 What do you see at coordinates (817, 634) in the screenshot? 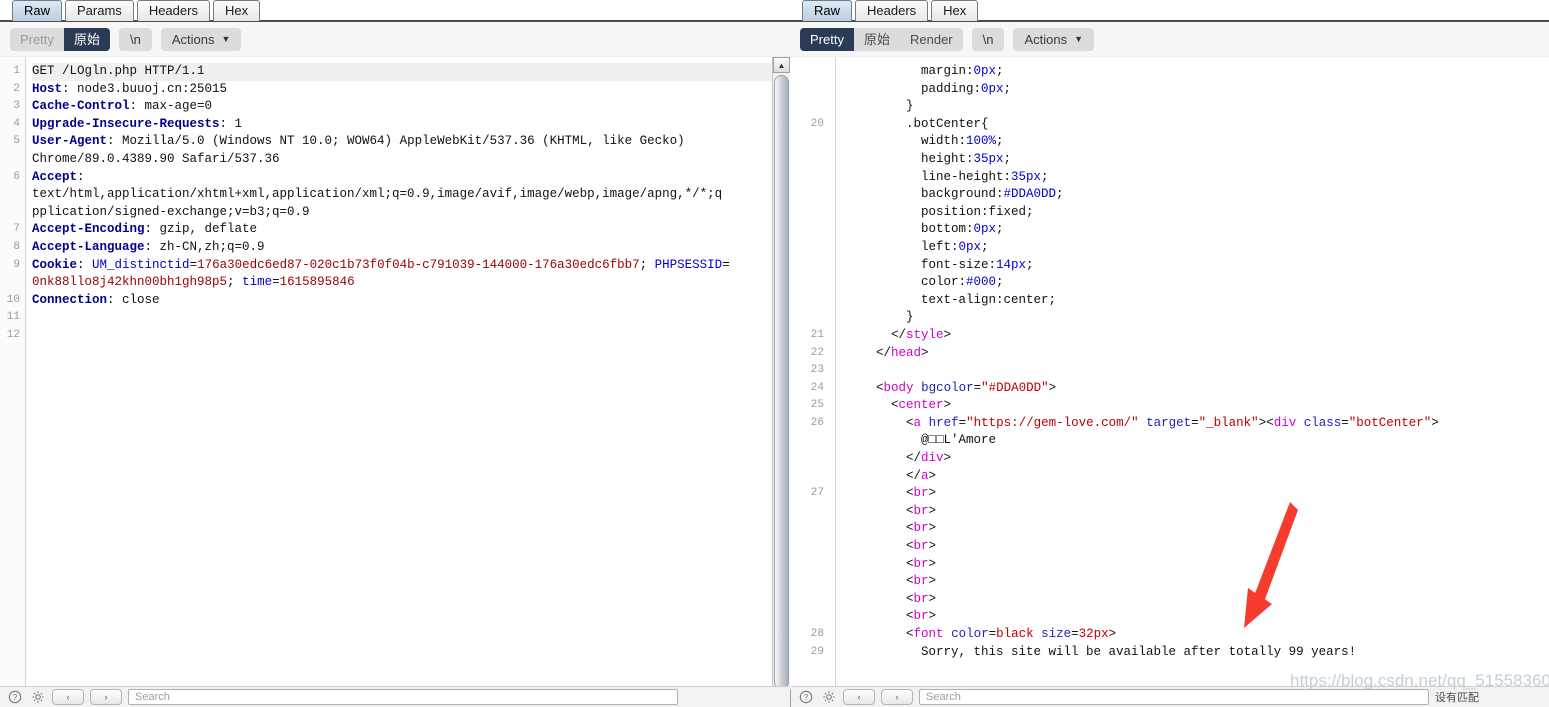
I see `line-number: 28` at bounding box center [817, 634].